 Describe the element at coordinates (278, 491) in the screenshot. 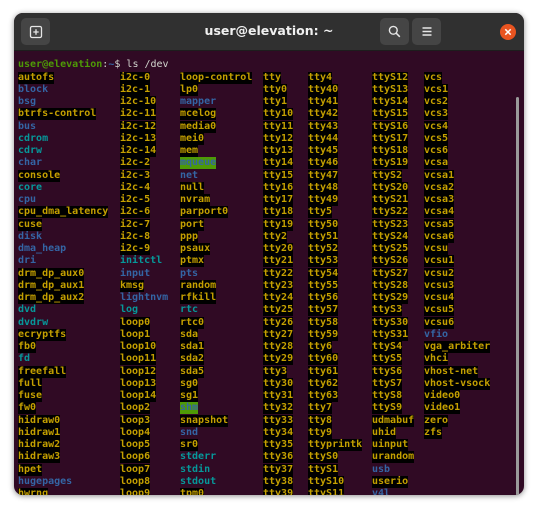

I see `listing-entry: tty39` at that location.